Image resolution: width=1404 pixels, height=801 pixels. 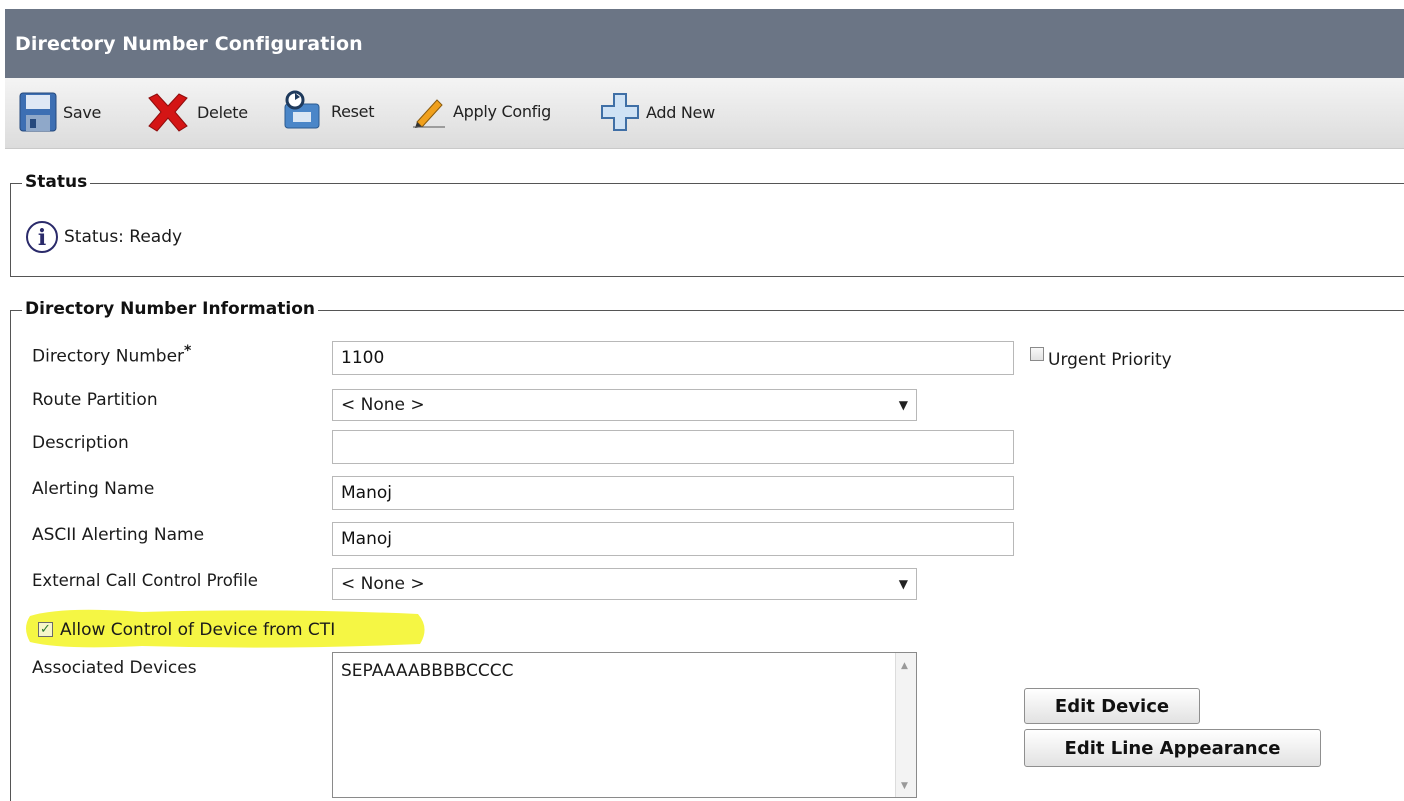 I want to click on reset-icon, so click(x=302, y=109).